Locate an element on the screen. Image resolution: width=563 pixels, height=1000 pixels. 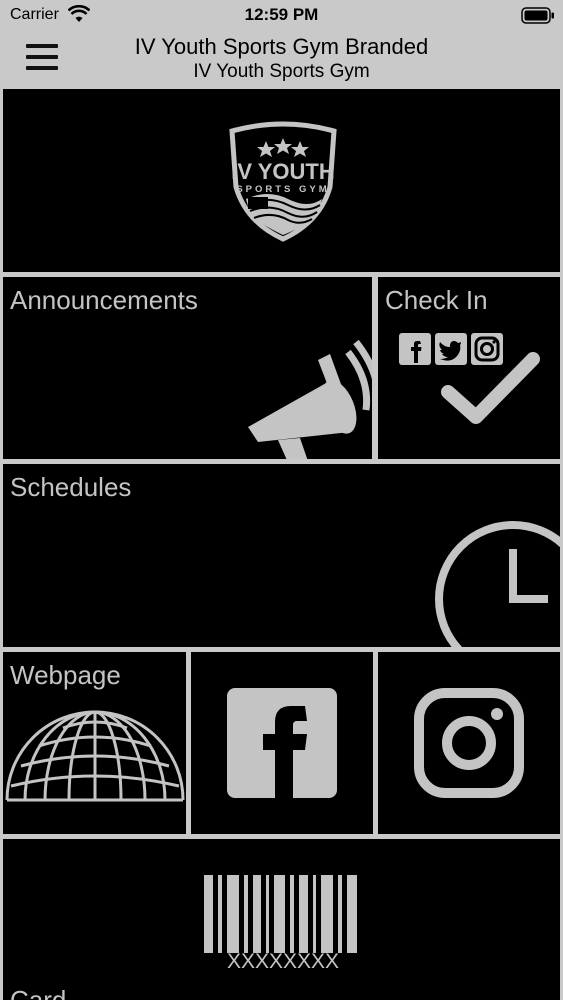
app-title: IV Youth Sports Gym Branded is located at coordinates (281, 46).